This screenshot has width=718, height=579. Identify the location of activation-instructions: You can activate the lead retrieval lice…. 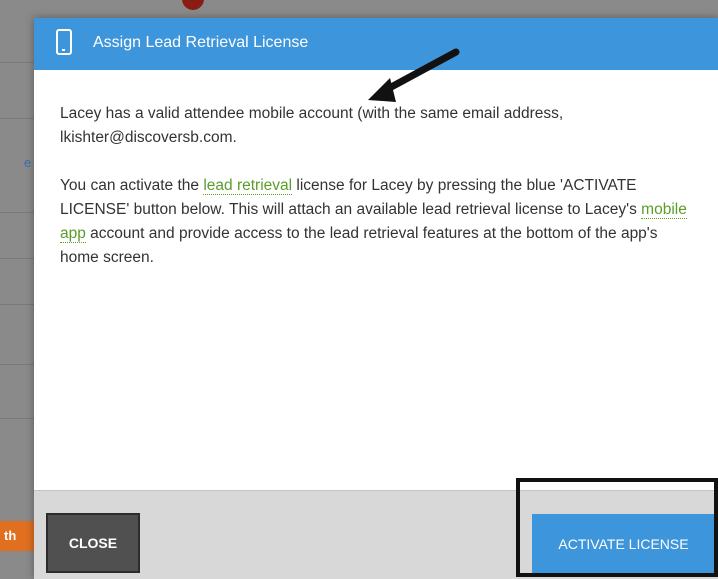
(378, 222).